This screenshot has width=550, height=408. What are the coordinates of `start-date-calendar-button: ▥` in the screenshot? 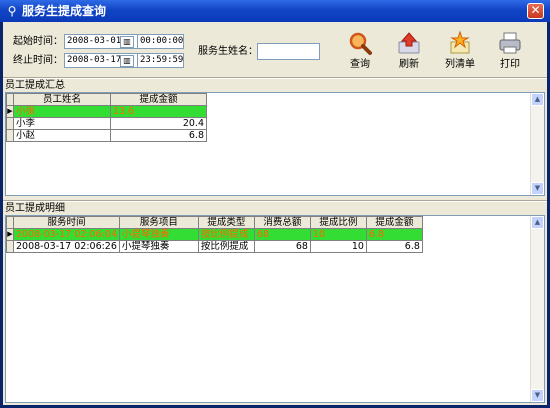 It's located at (127, 42).